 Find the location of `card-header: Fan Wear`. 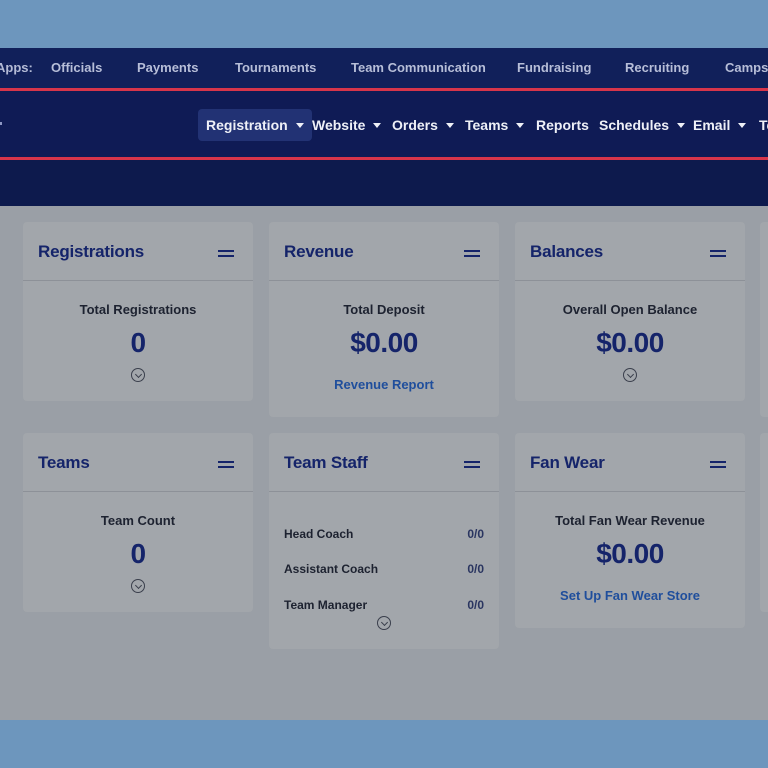

card-header: Fan Wear is located at coordinates (630, 462).